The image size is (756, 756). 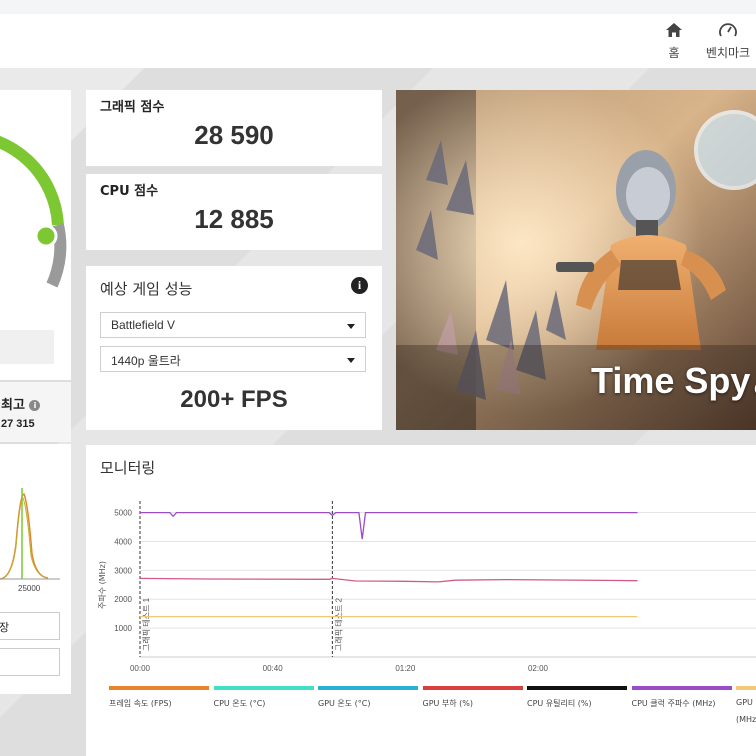 What do you see at coordinates (123, 628) in the screenshot?
I see `y-tick-label: 1000` at bounding box center [123, 628].